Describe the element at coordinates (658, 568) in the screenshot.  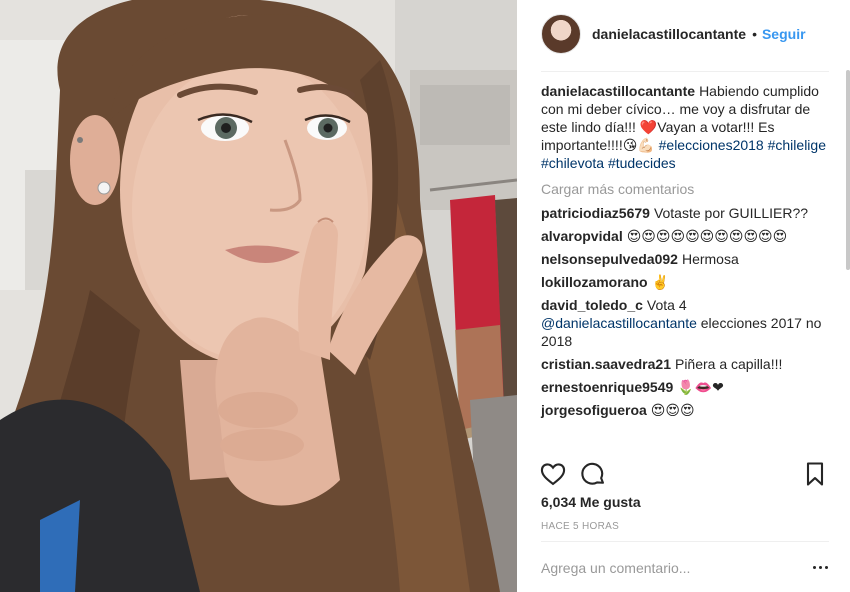
I see `add-comment-input` at that location.